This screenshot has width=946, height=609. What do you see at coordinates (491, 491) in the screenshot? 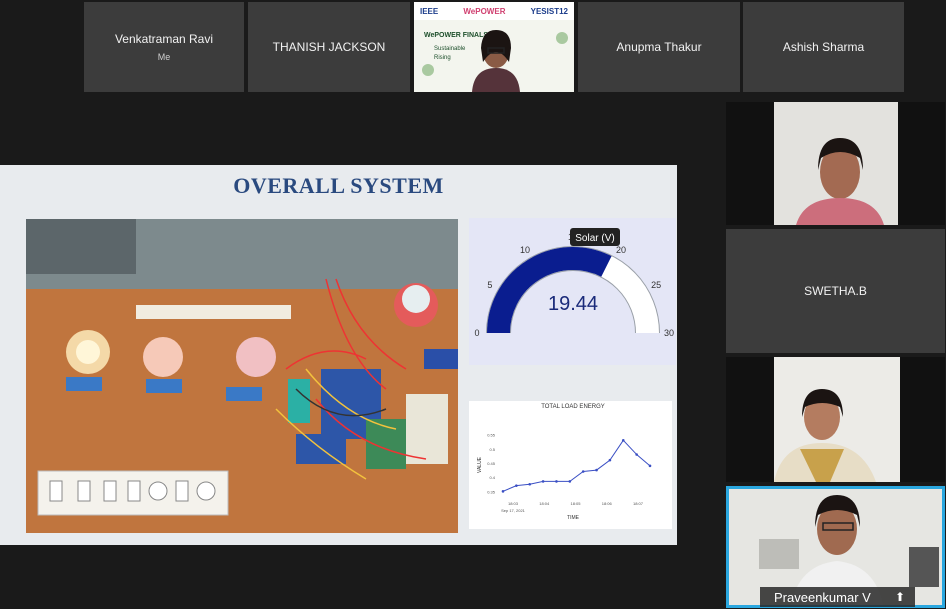
I see `chart-y-tick: 0.35` at bounding box center [491, 491].